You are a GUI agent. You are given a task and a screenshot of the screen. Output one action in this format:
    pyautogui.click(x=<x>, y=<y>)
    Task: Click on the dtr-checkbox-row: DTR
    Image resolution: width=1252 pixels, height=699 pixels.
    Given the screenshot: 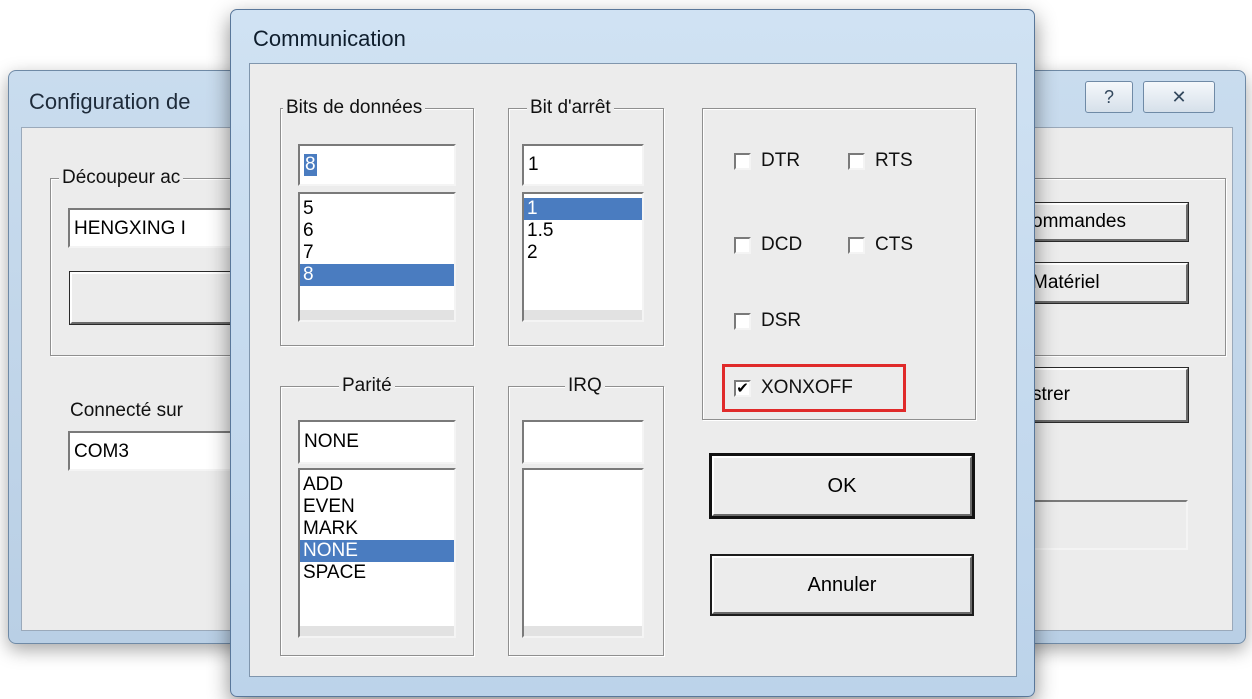 What is the action you would take?
    pyautogui.click(x=767, y=161)
    